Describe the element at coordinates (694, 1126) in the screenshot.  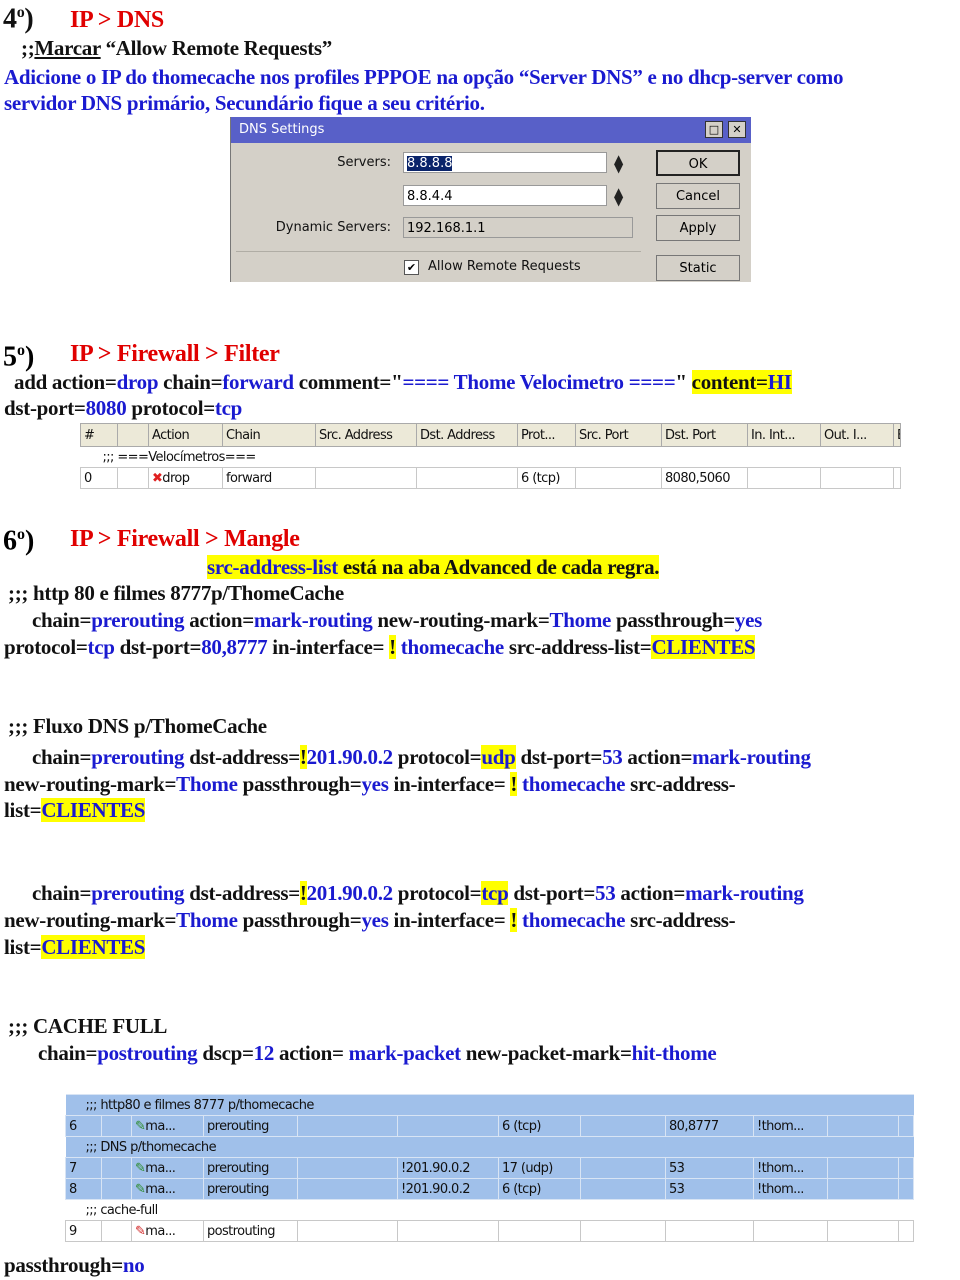
I see `cell-value: 80,8777` at that location.